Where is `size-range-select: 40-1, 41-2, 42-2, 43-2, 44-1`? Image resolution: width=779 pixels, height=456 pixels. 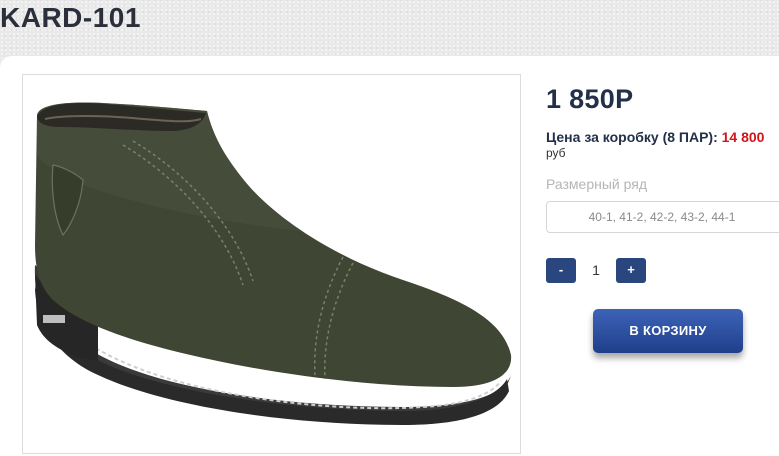
size-range-select: 40-1, 41-2, 42-2, 43-2, 44-1 is located at coordinates (662, 217).